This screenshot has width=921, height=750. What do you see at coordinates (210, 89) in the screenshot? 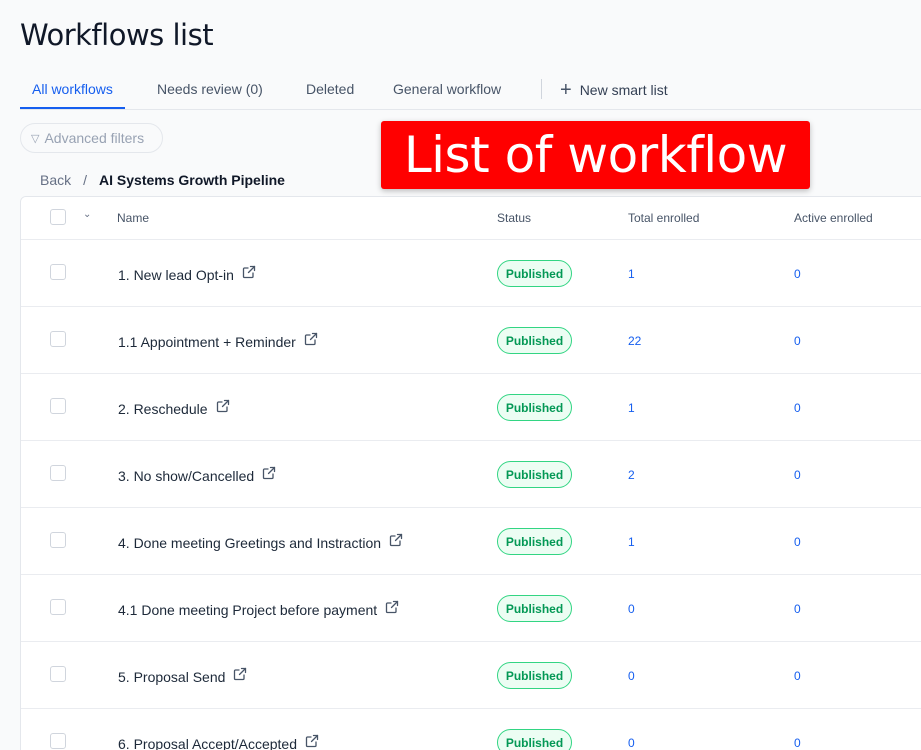
I see `tab-needs-review: Needs review (0)` at bounding box center [210, 89].